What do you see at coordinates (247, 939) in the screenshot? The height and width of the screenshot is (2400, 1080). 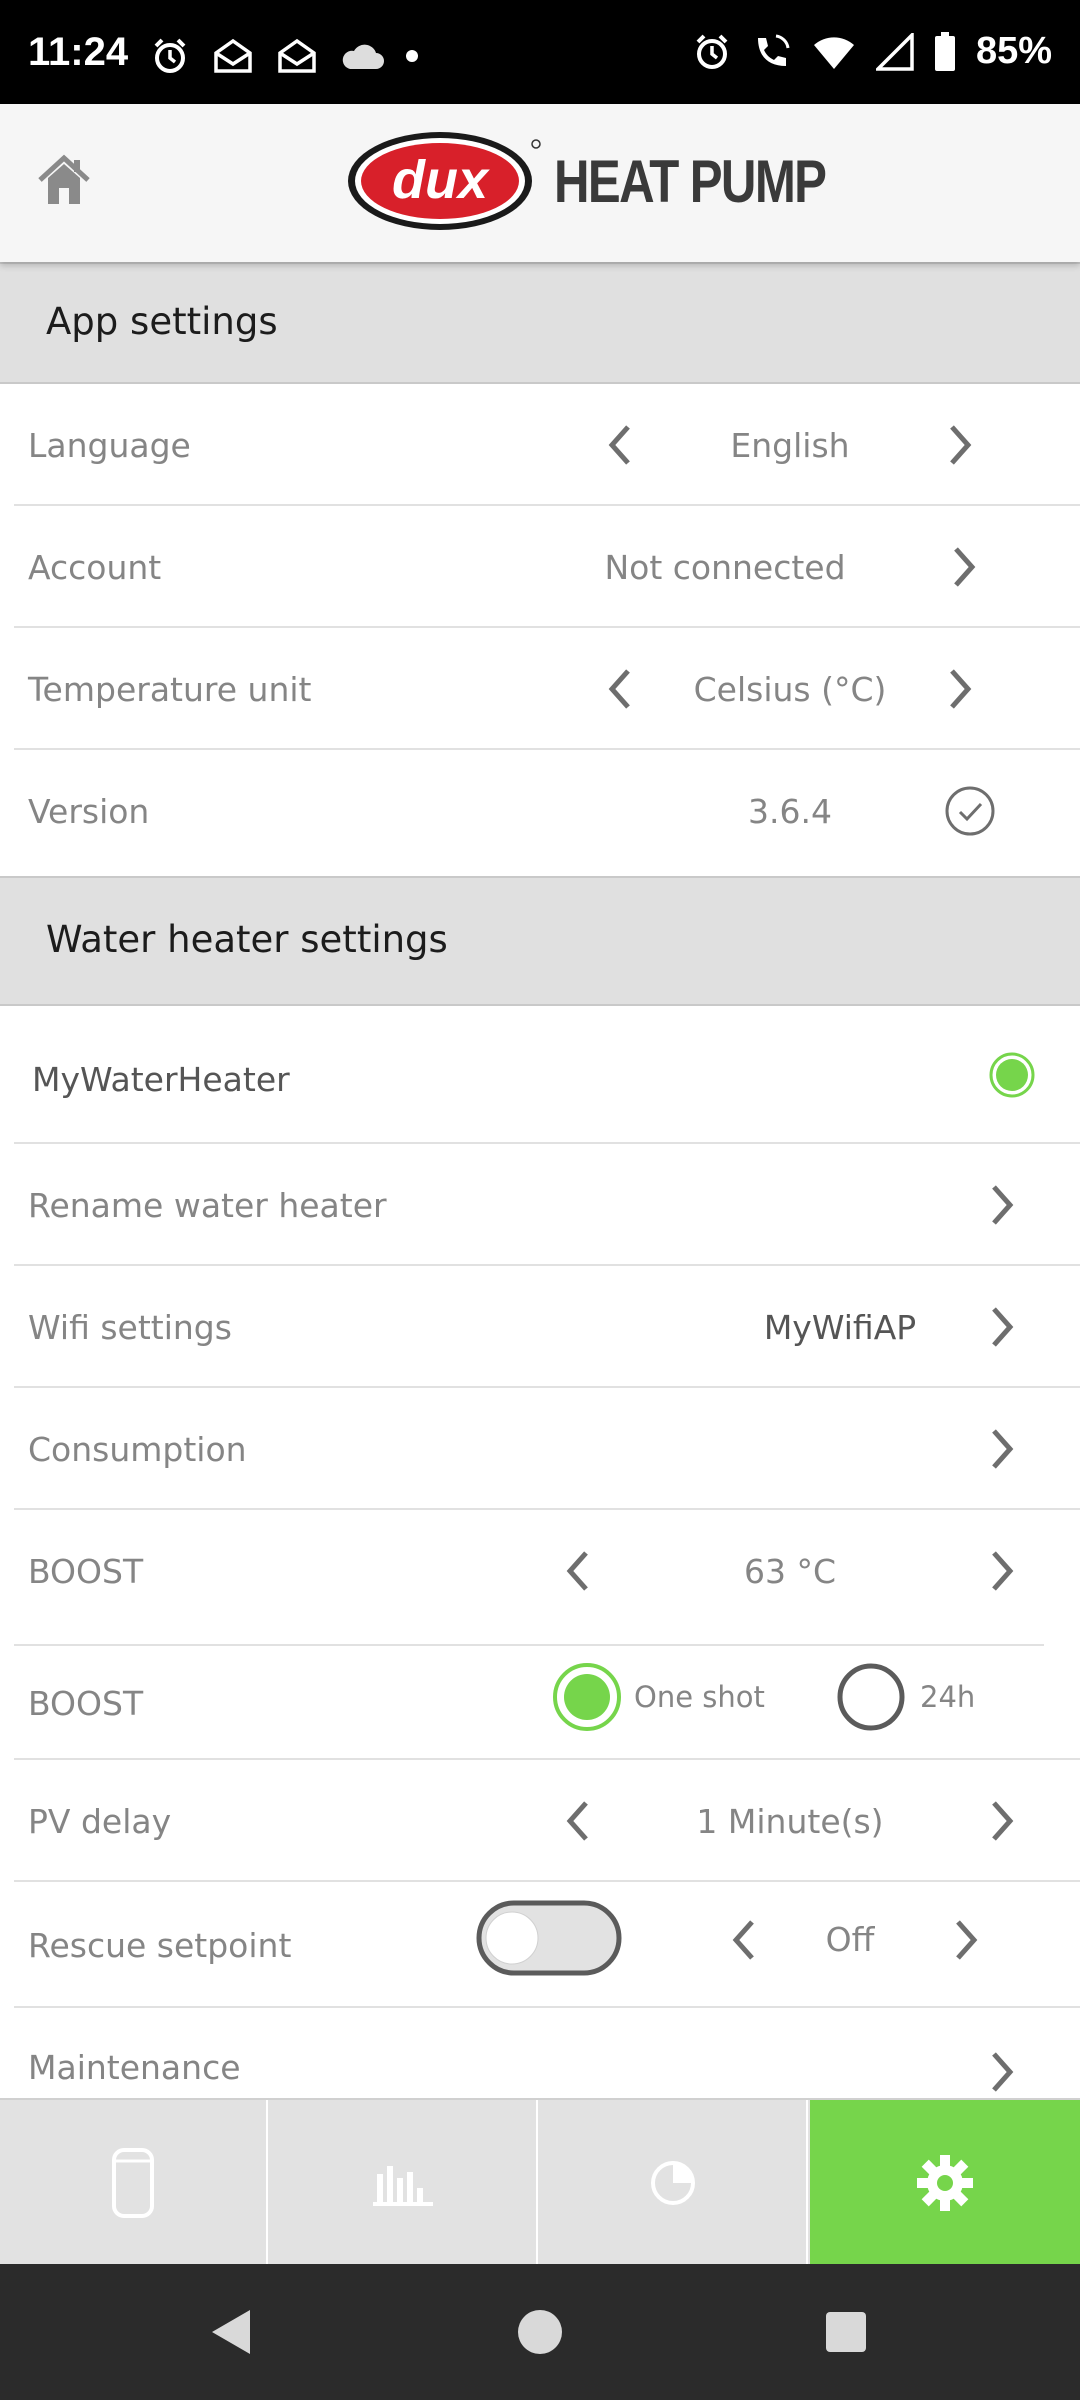 I see `section-title: Water heater settings` at bounding box center [247, 939].